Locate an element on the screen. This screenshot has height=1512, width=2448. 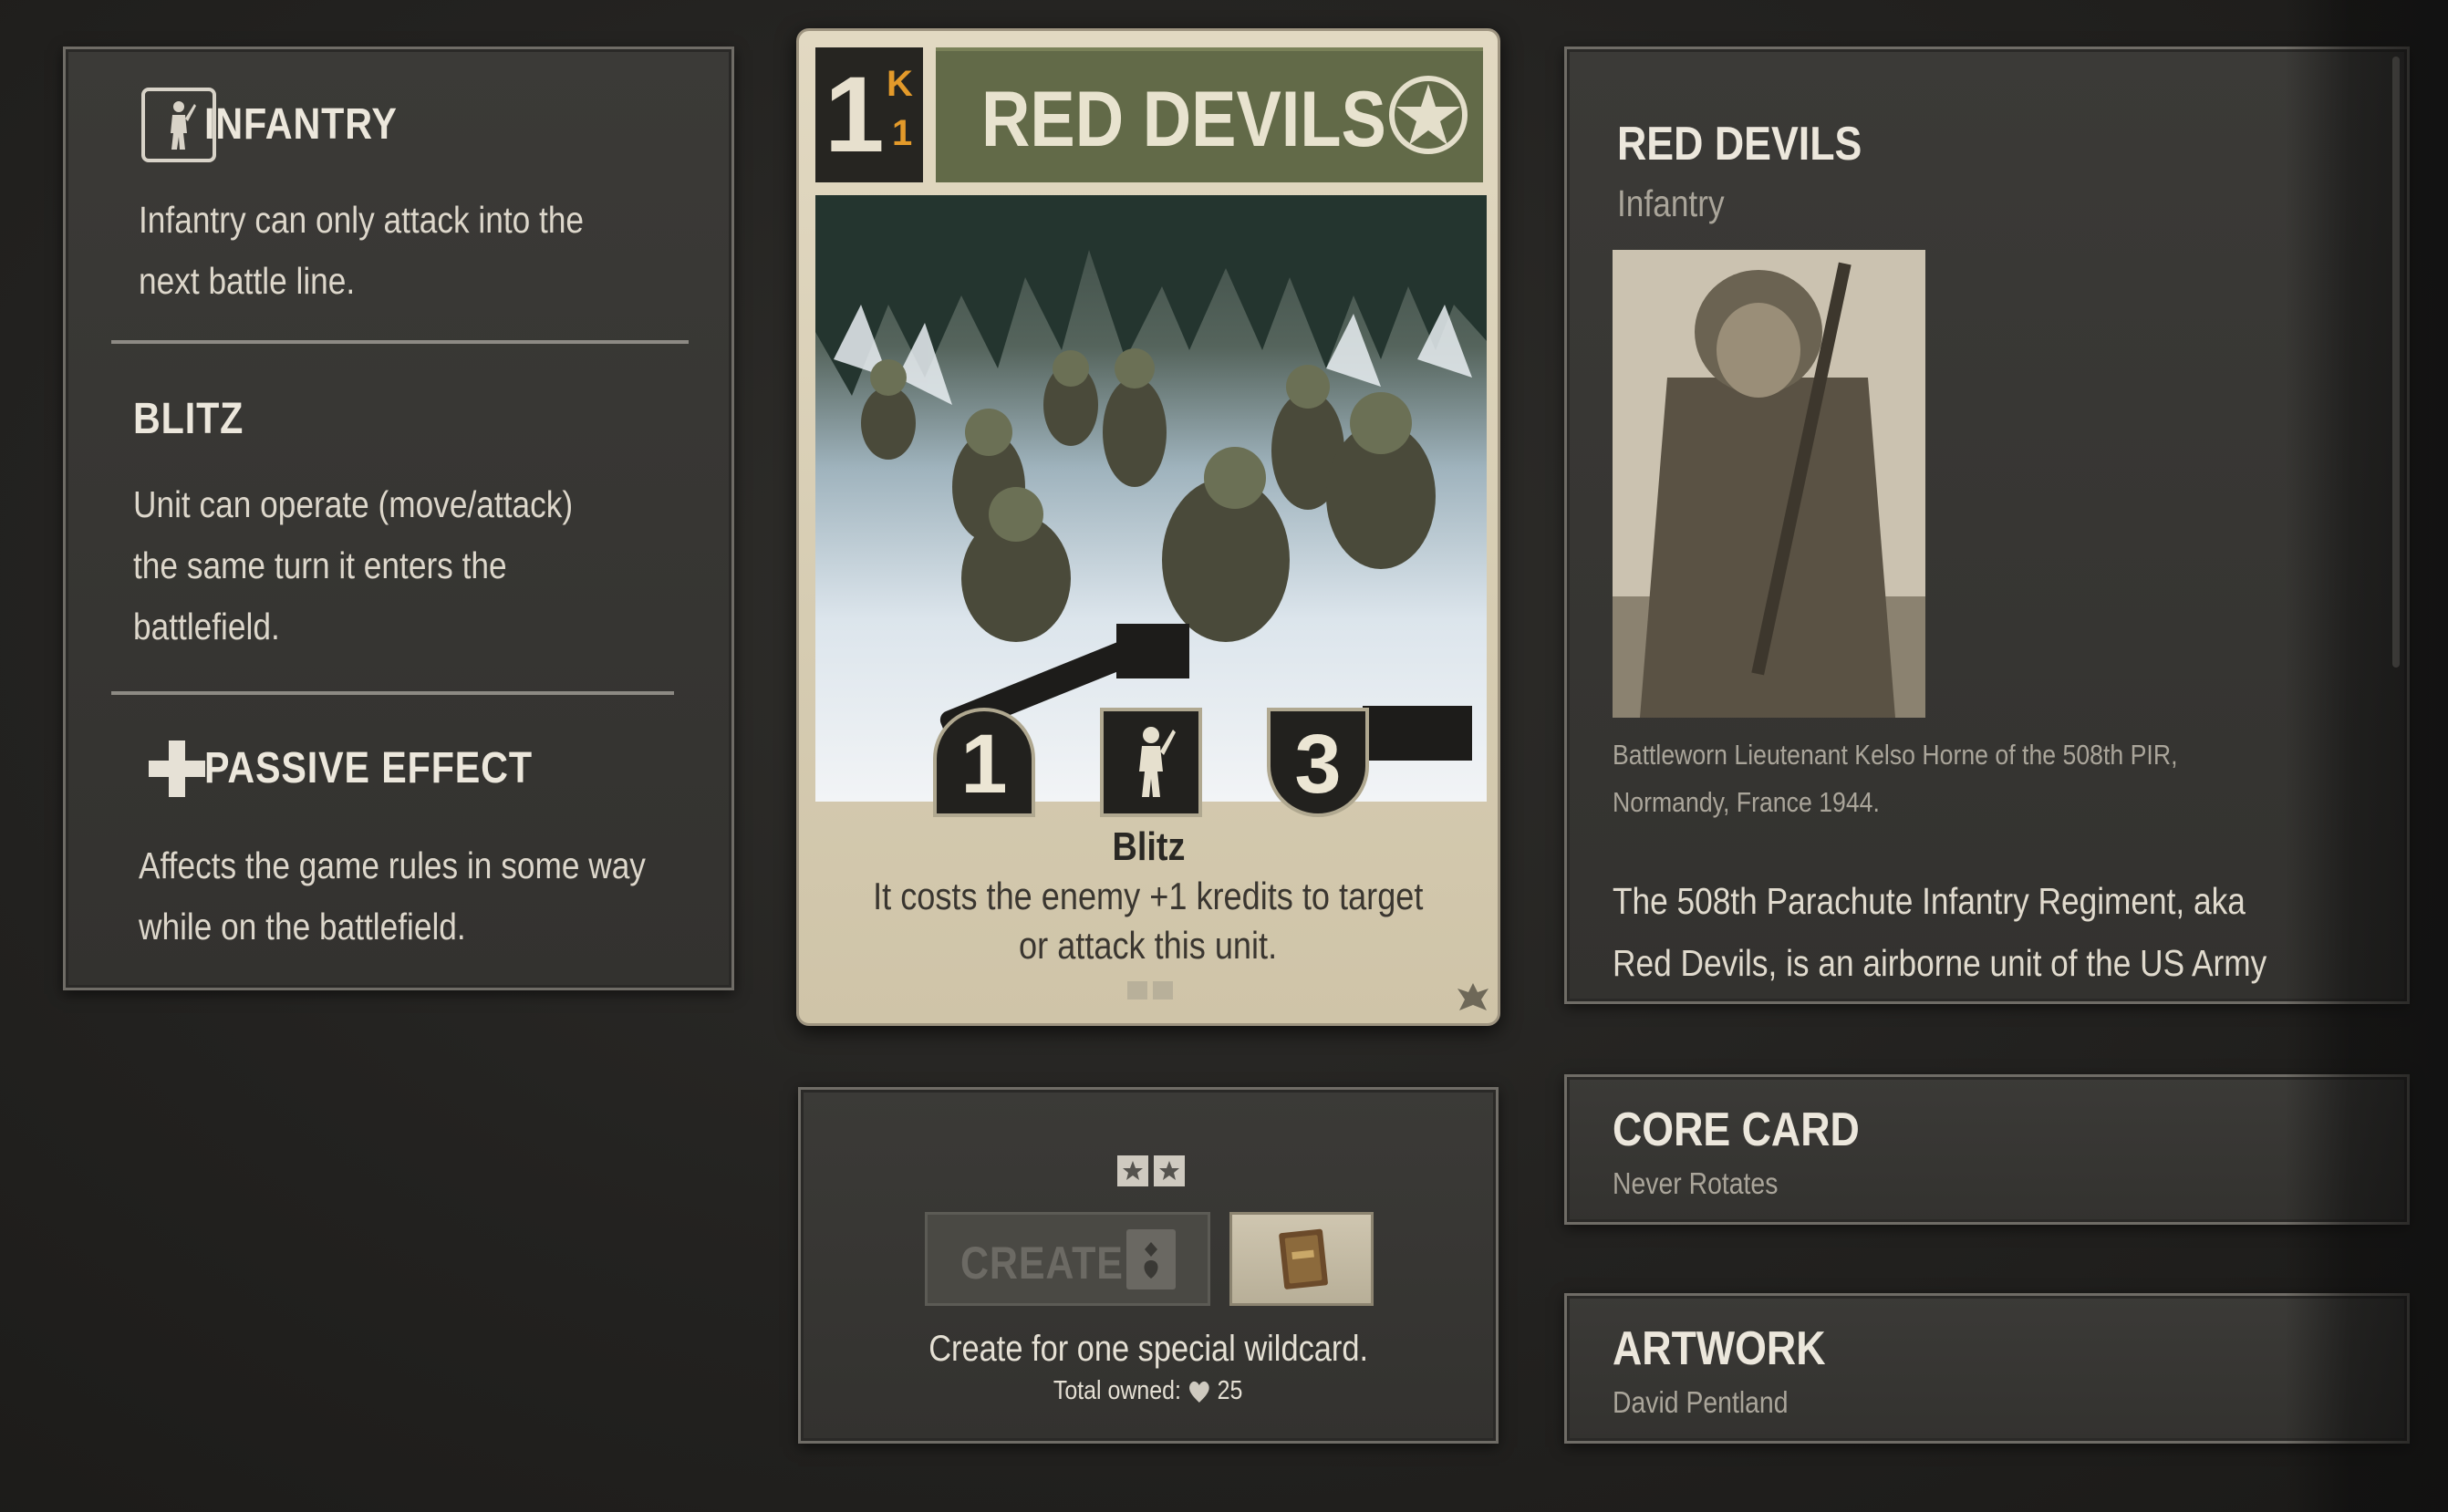
star-icon is located at coordinates (1428, 115).